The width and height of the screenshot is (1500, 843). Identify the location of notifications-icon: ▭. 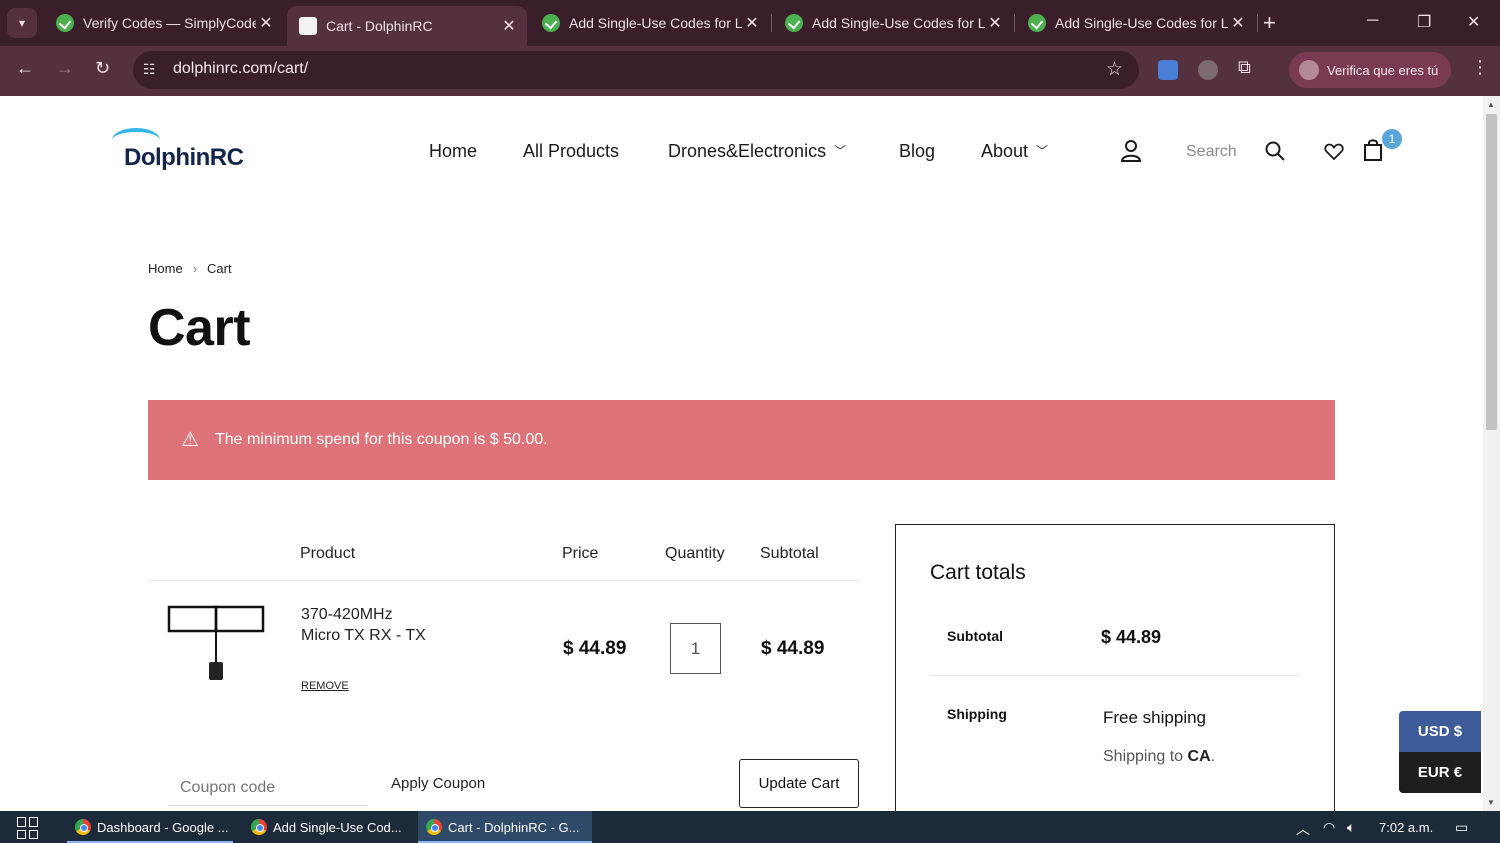
(1461, 827).